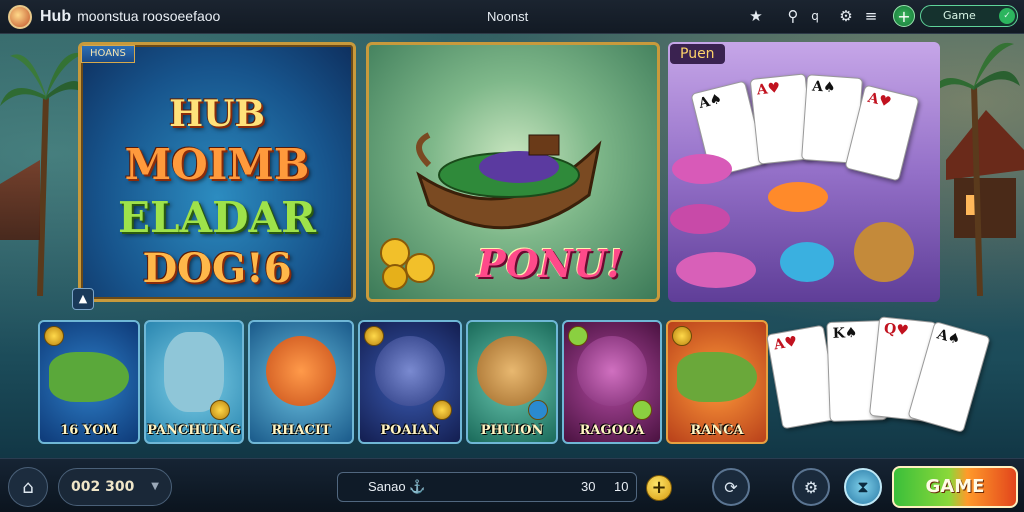  I want to click on home-icon: ⌂, so click(28, 487).